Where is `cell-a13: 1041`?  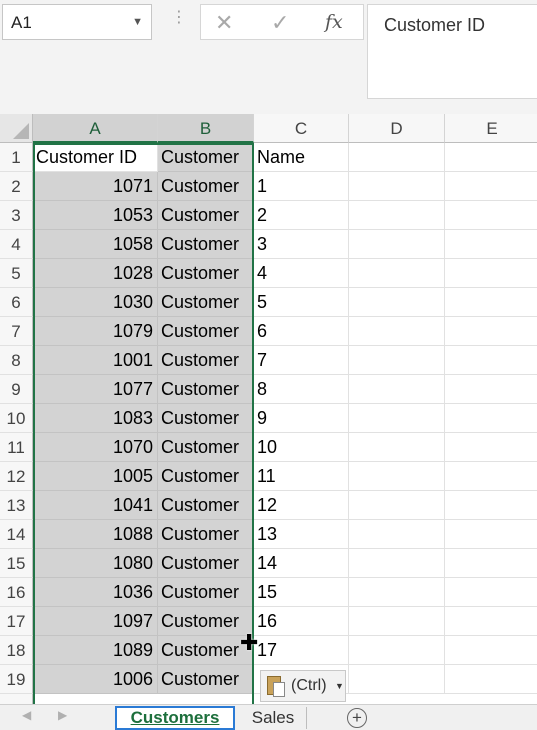 cell-a13: 1041 is located at coordinates (95, 505).